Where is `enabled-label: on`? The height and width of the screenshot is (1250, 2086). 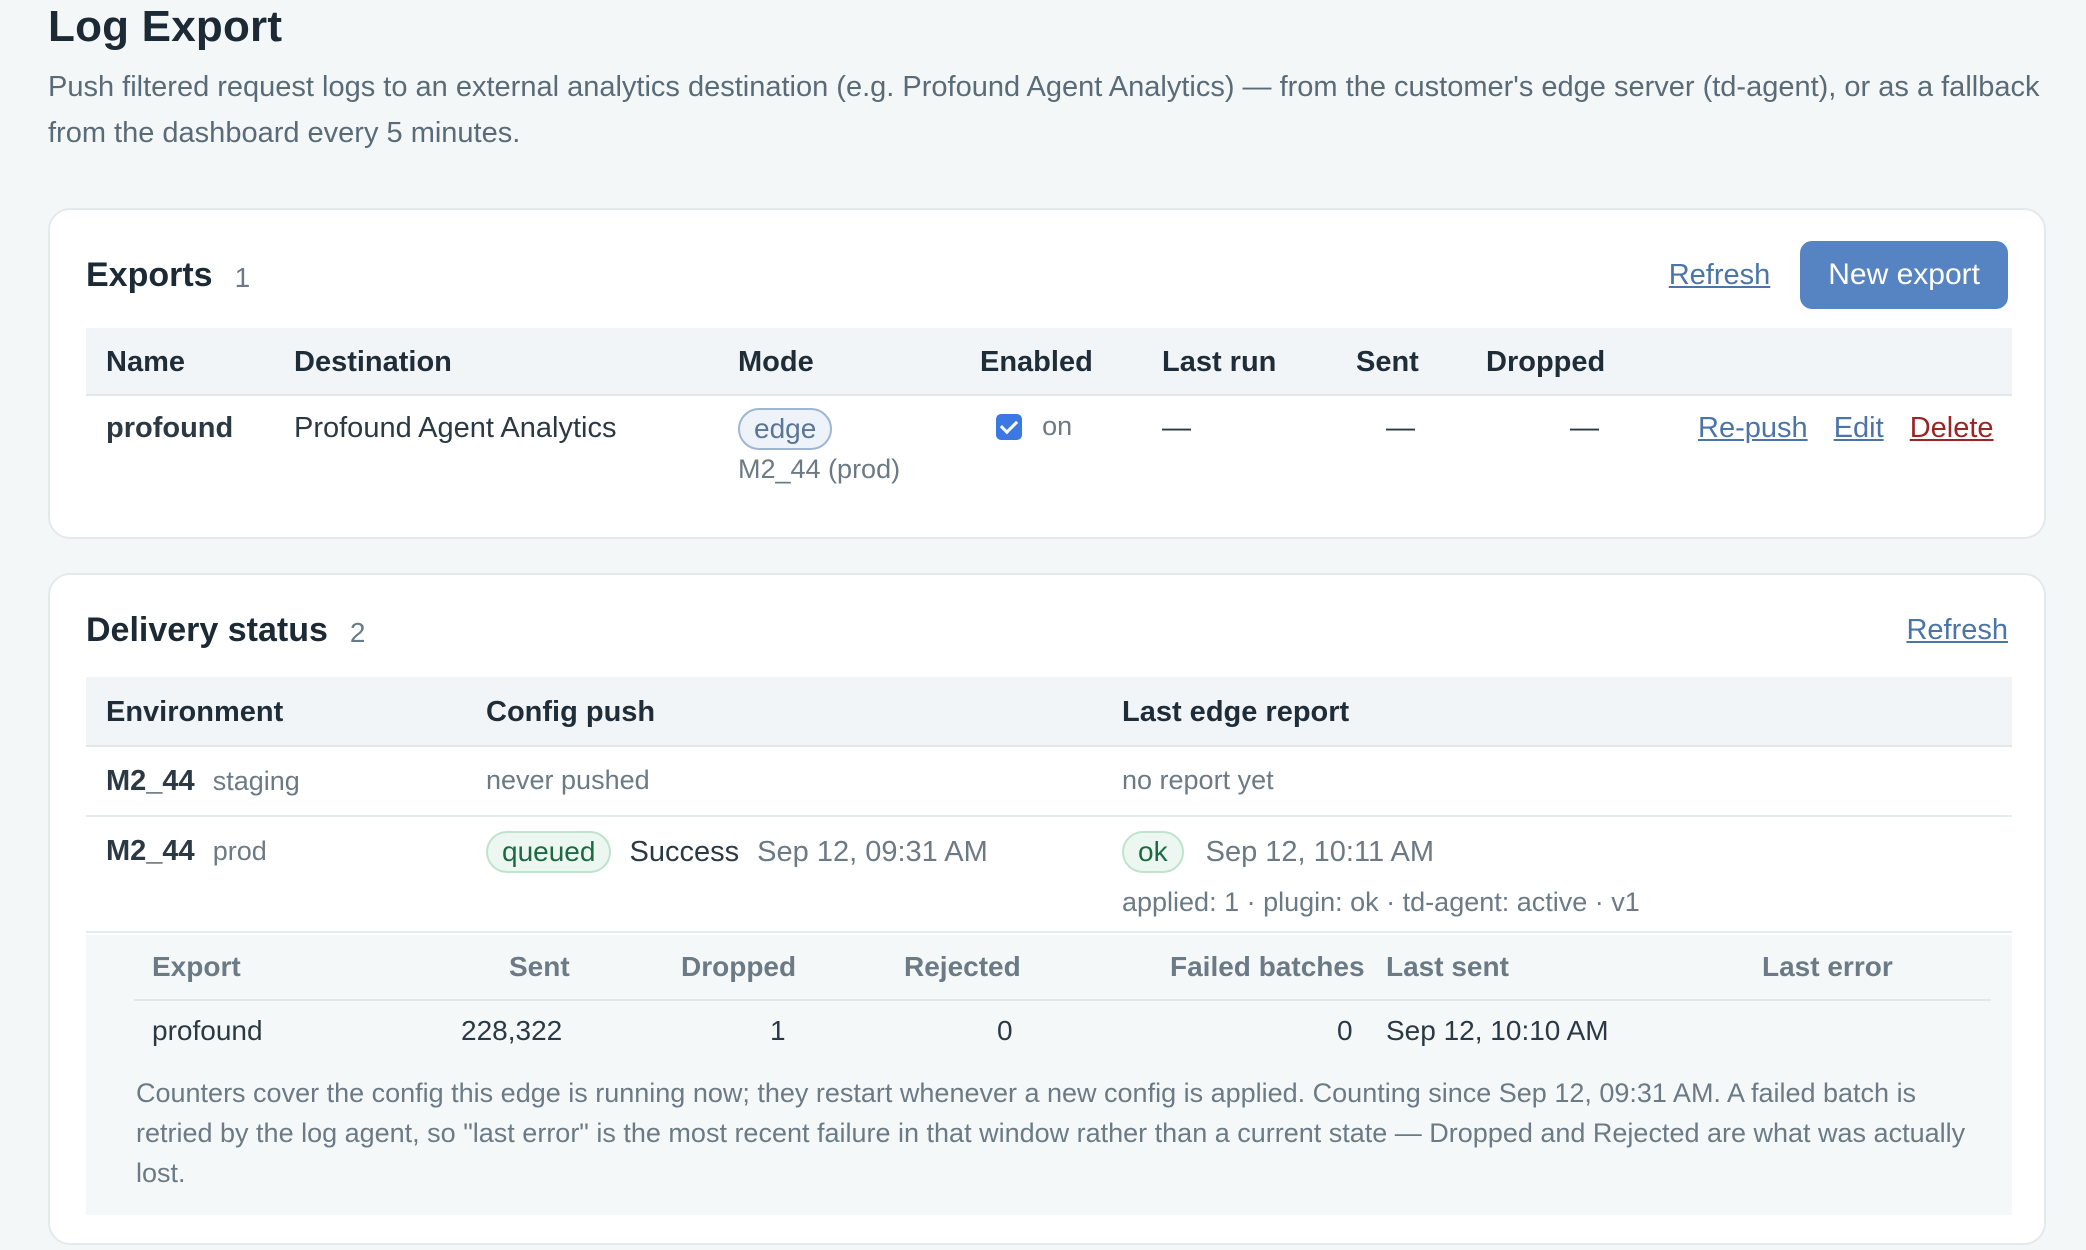 enabled-label: on is located at coordinates (1057, 426).